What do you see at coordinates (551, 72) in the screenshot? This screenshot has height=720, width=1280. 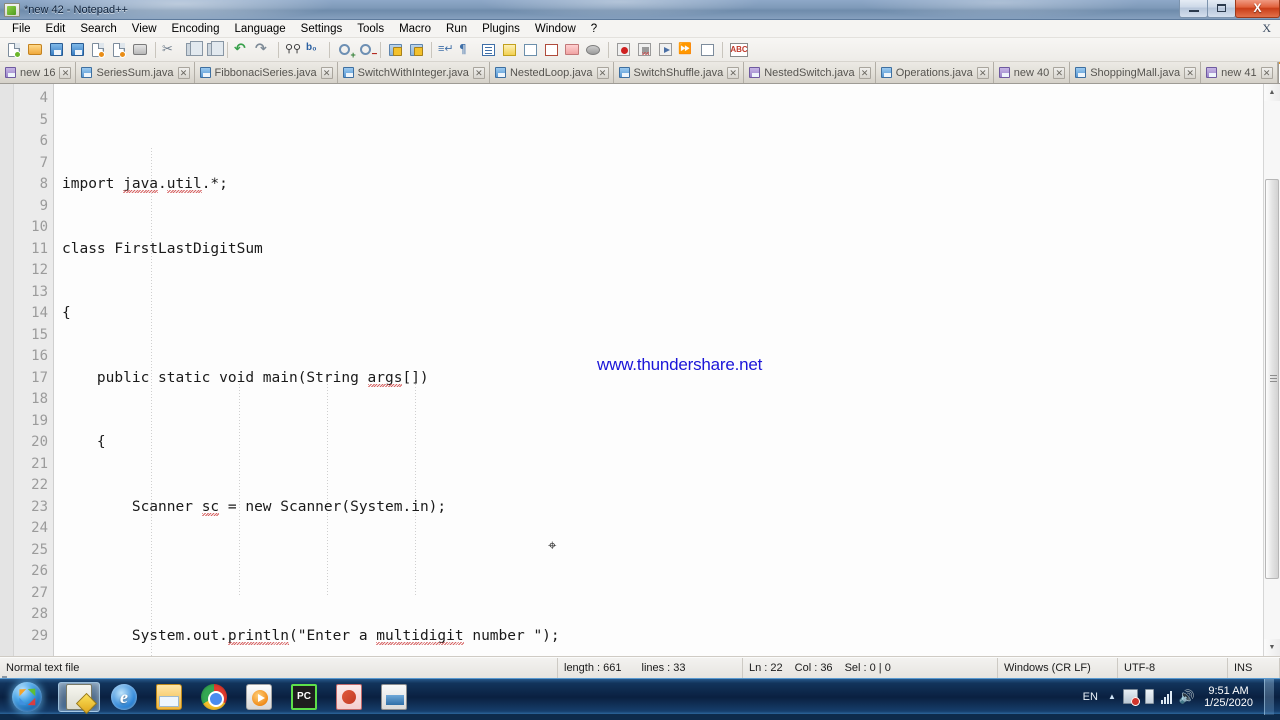 I see `tab-nestedloop-java: NestedLoop.java ✕` at bounding box center [551, 72].